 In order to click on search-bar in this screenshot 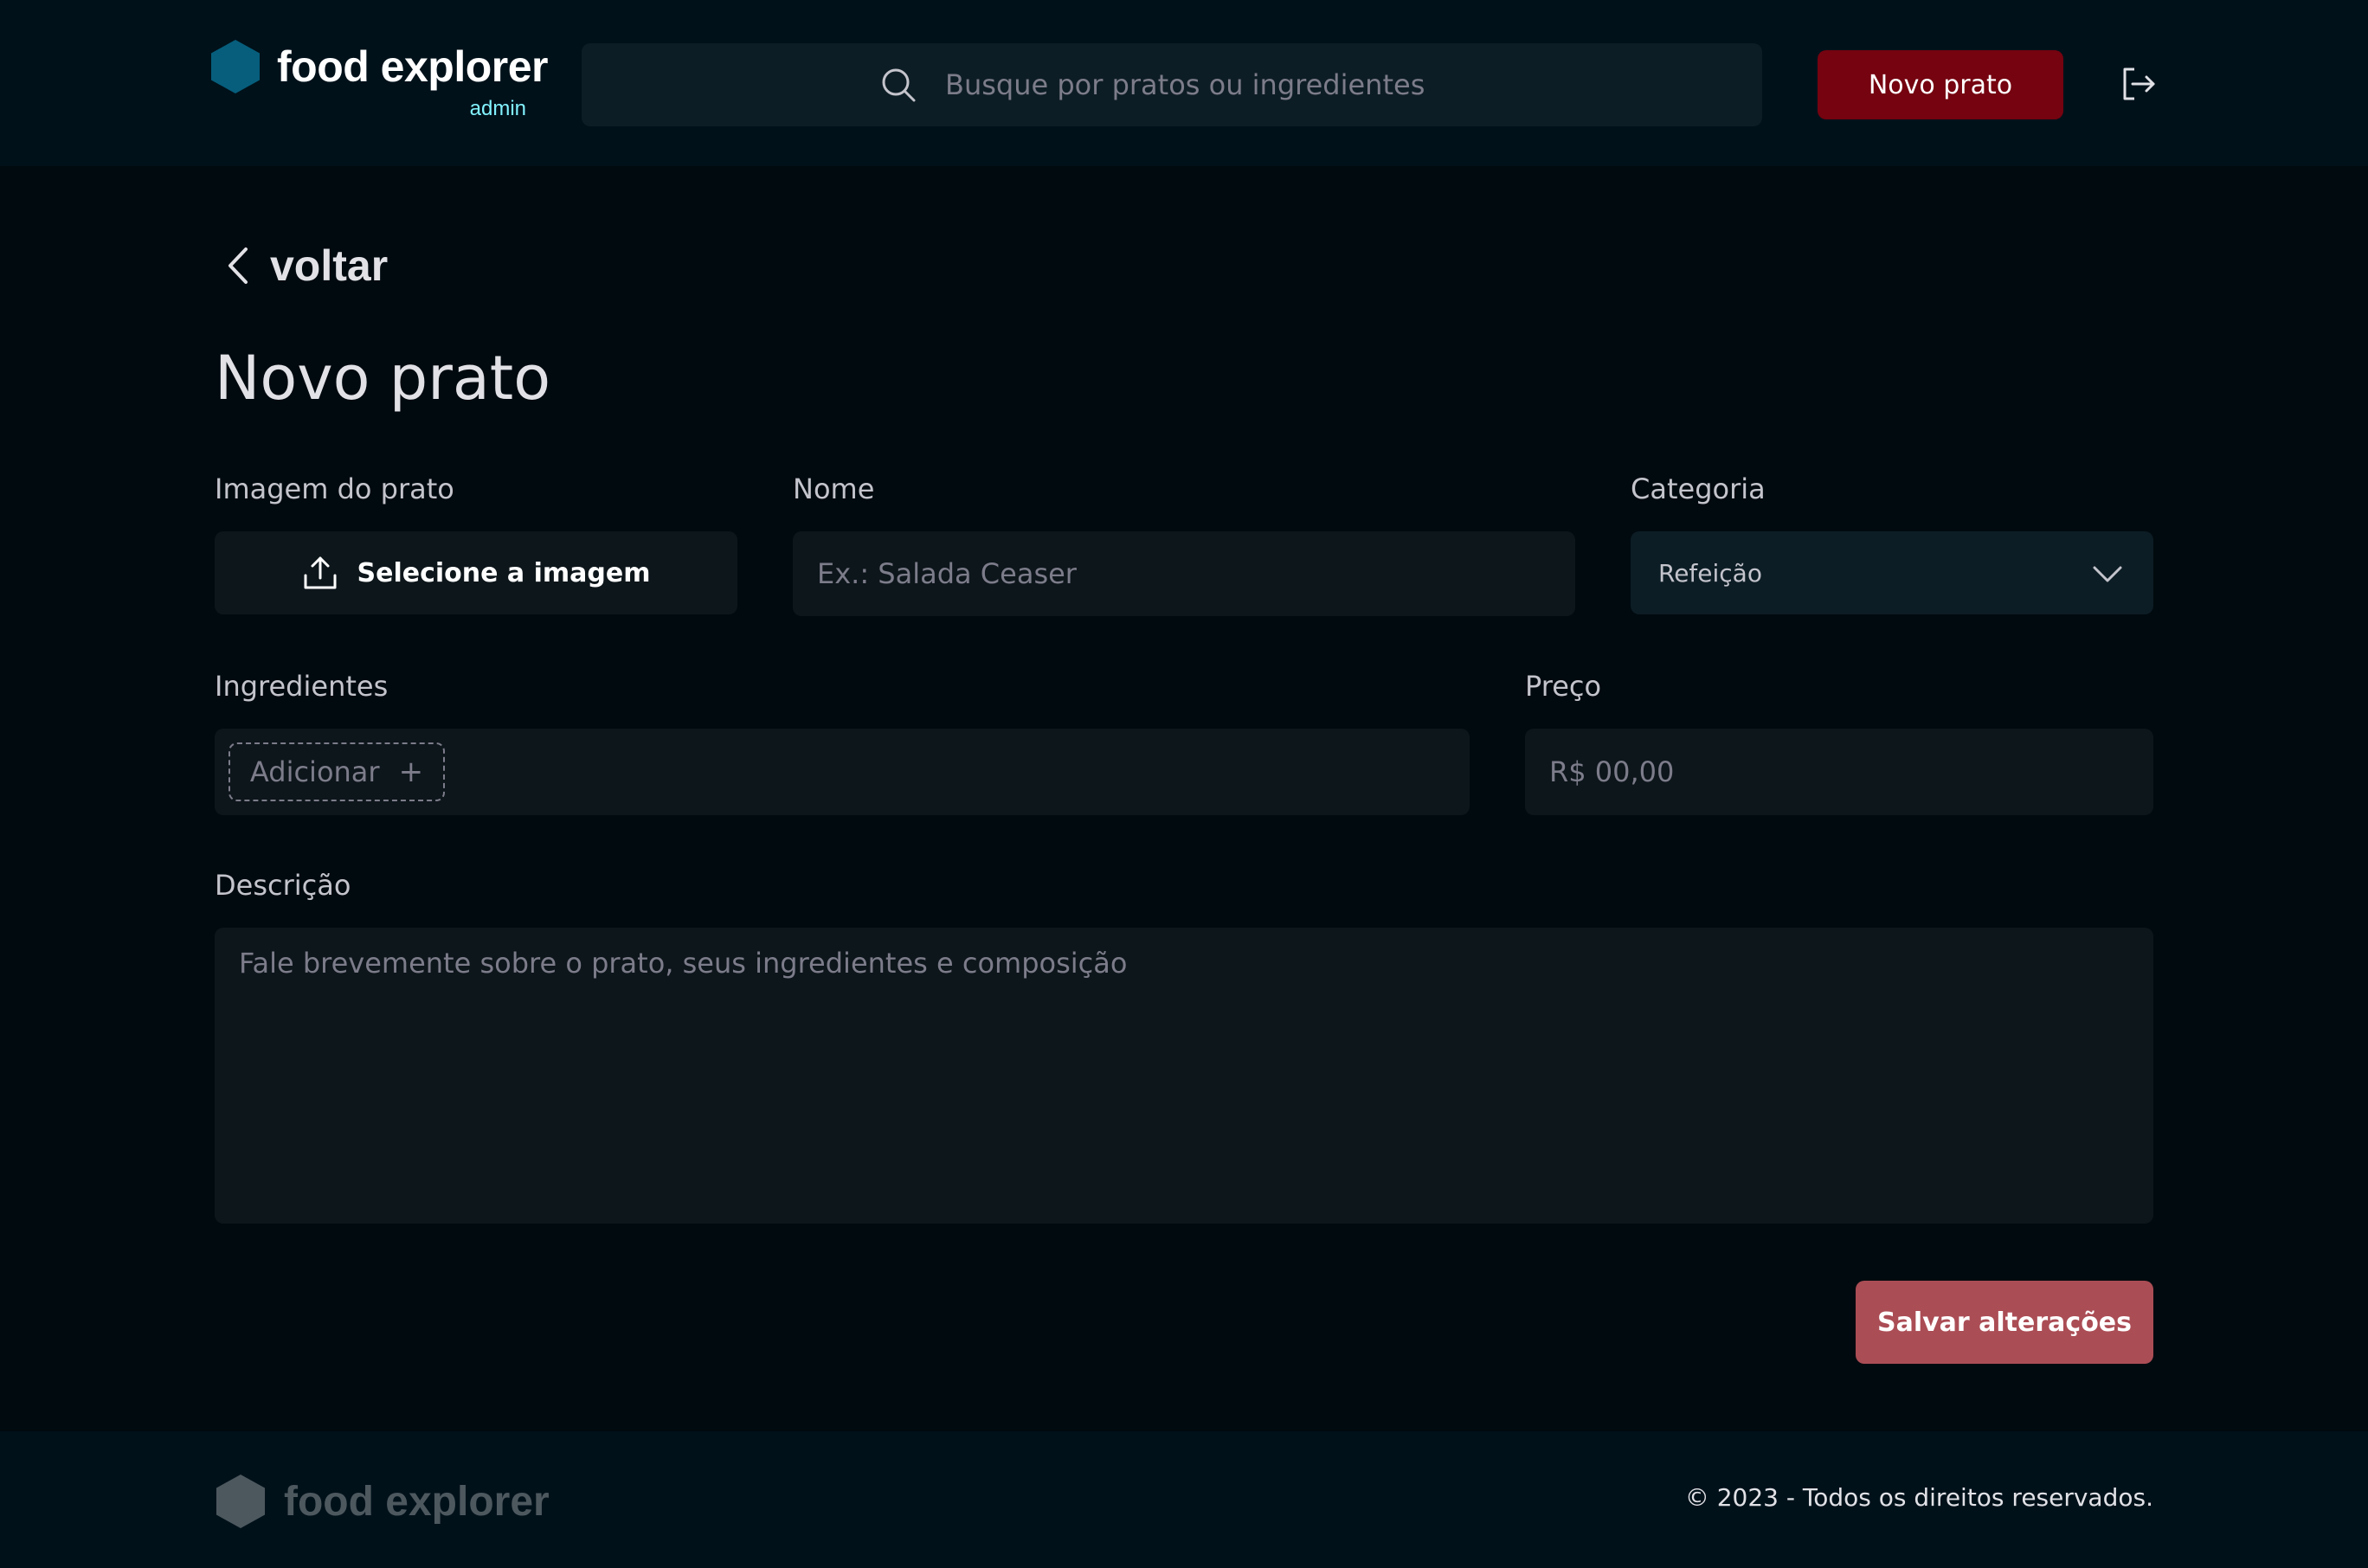, I will do `click(1172, 84)`.